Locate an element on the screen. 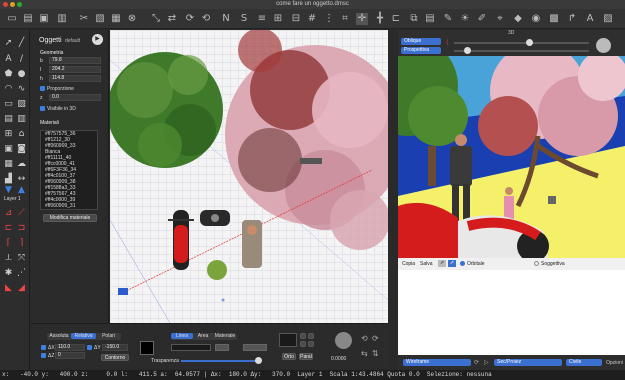  text-icon: A is located at coordinates (590, 19).